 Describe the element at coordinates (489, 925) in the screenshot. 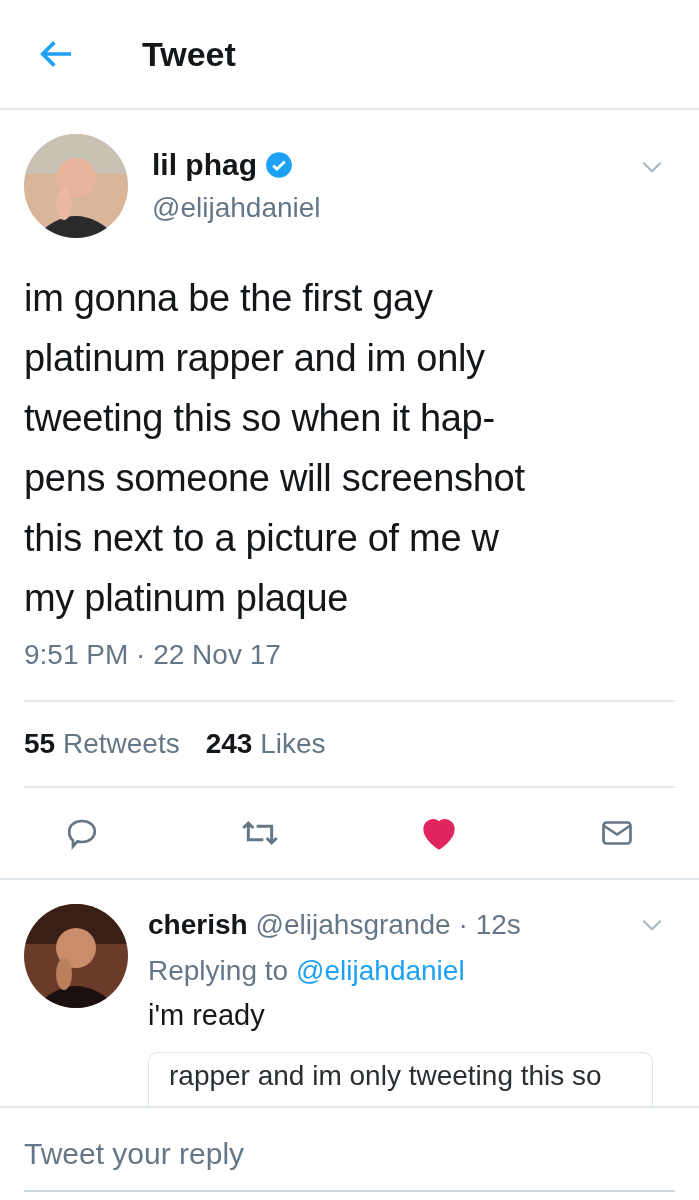

I see `reply-time: · 12s` at that location.